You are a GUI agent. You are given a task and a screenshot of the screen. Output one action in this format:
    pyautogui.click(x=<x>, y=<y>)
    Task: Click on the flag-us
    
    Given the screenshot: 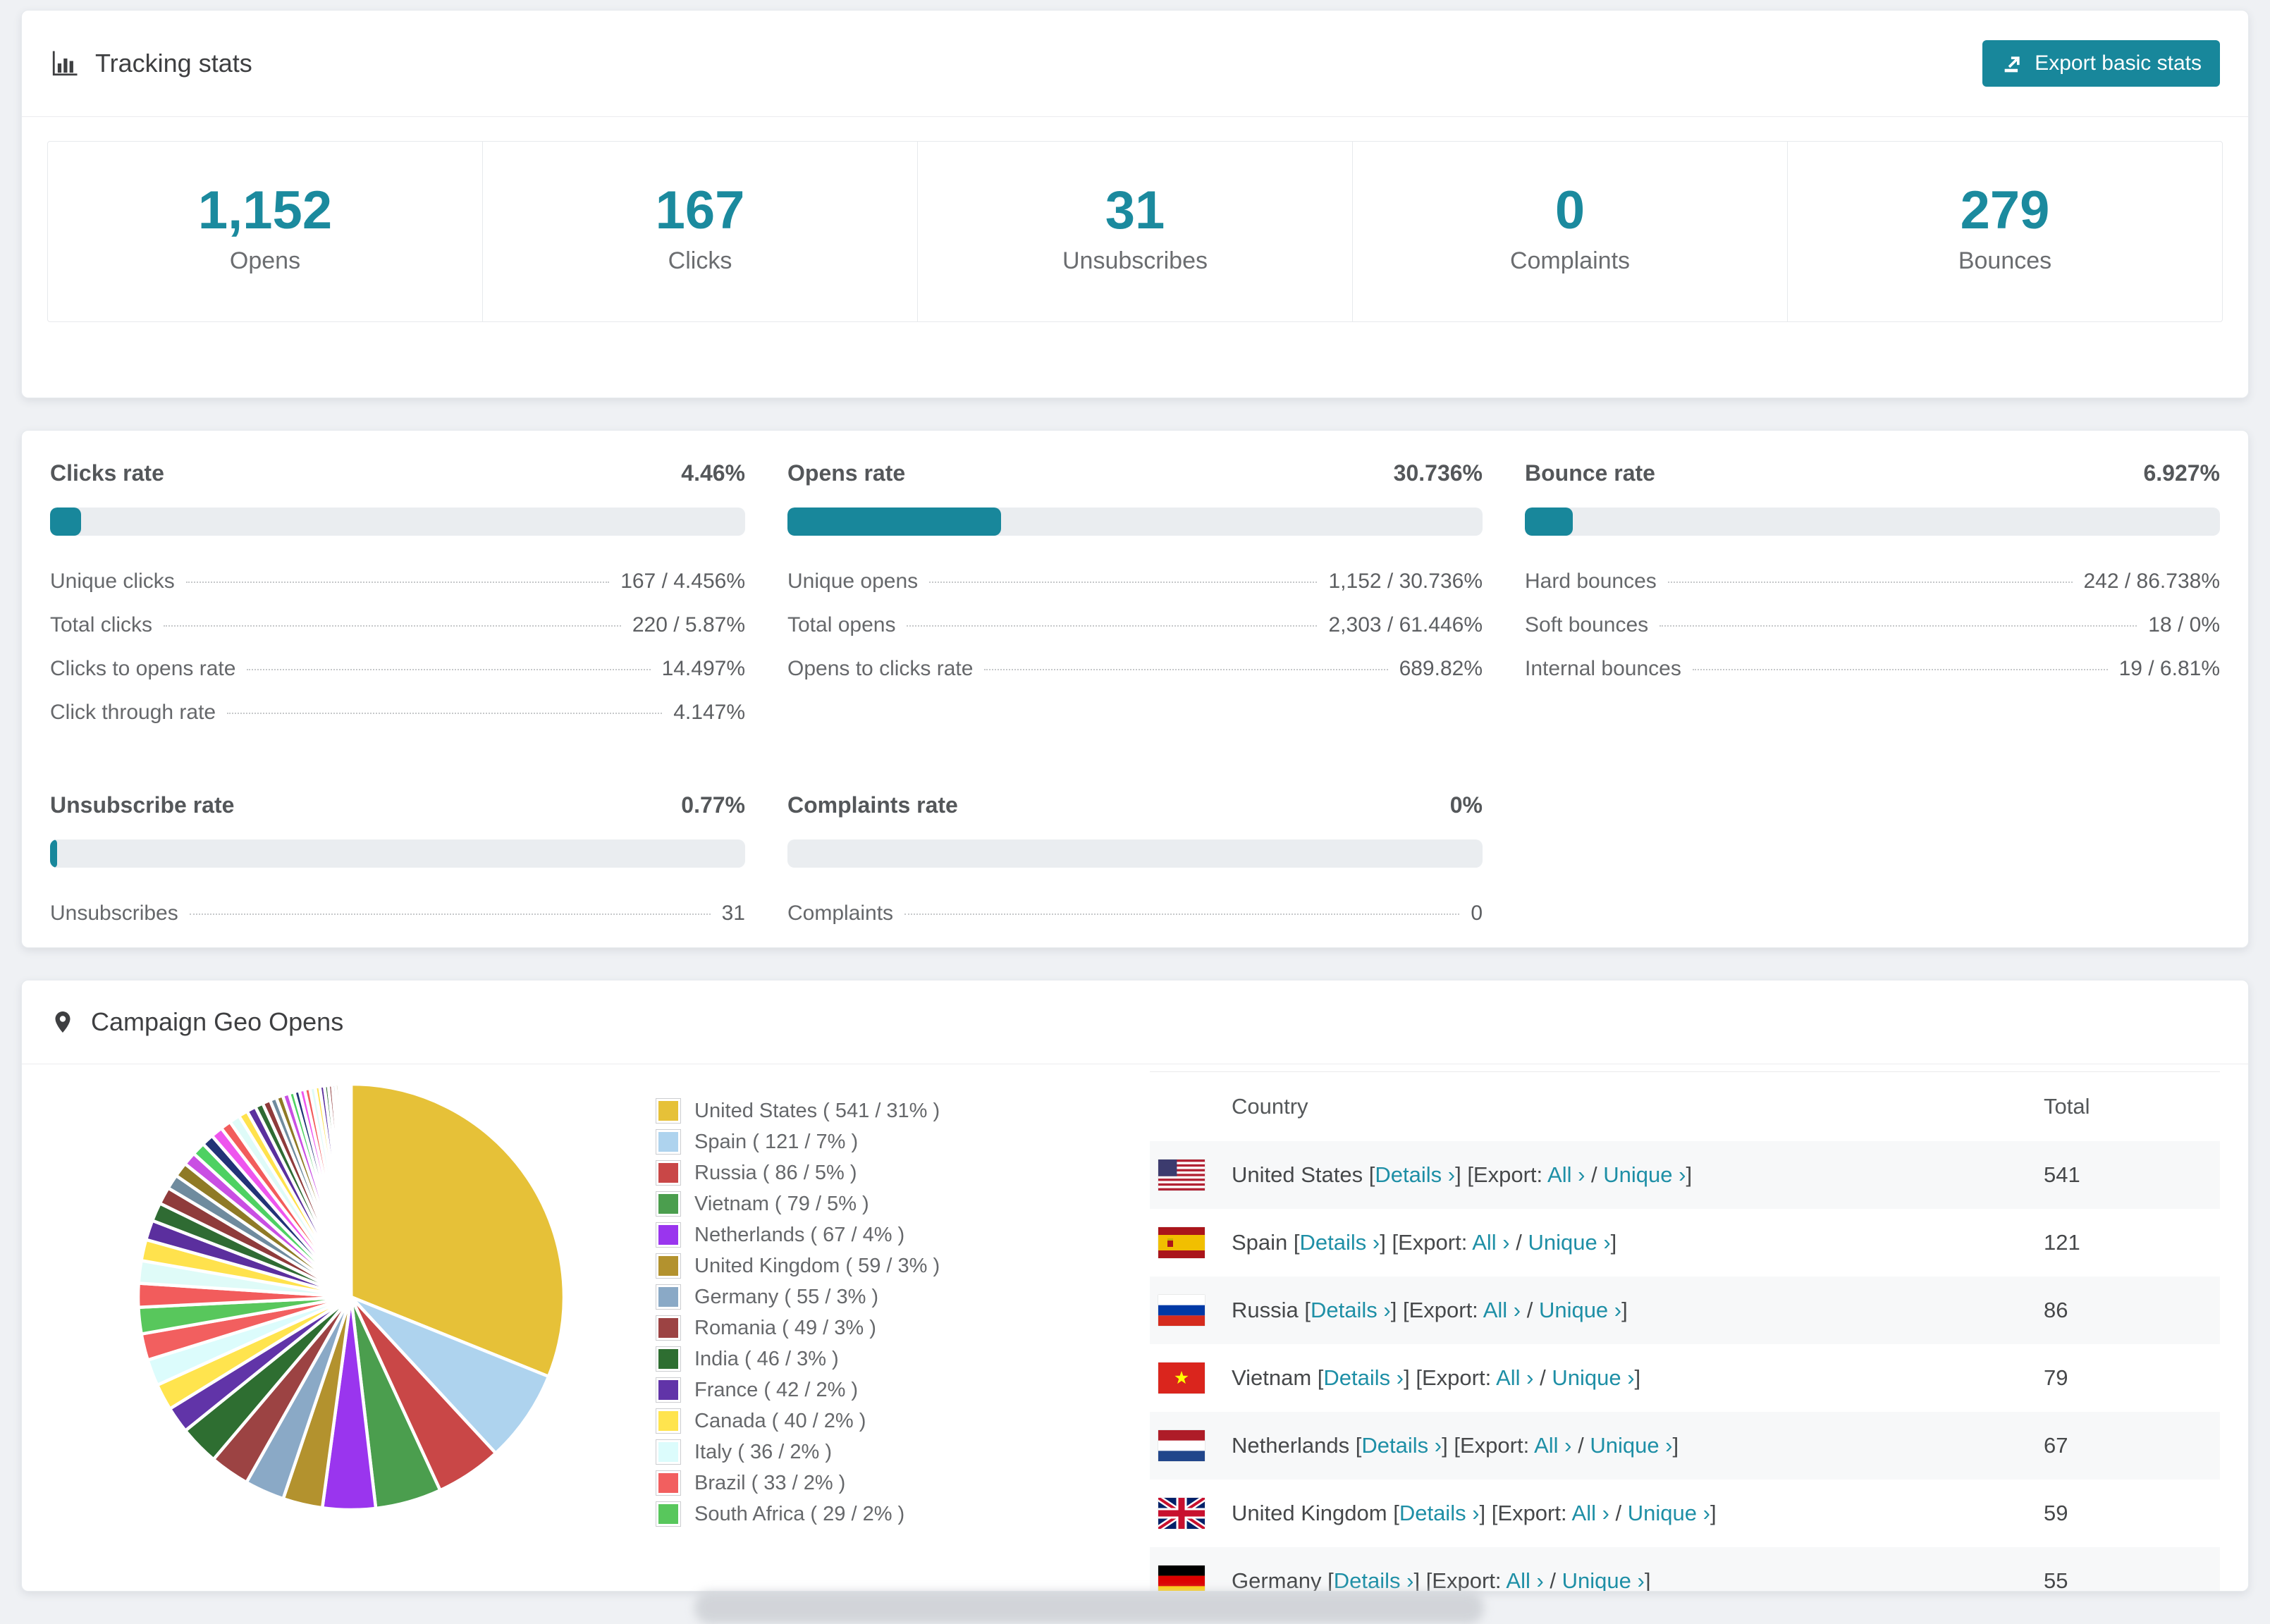 What is the action you would take?
    pyautogui.click(x=1181, y=1175)
    